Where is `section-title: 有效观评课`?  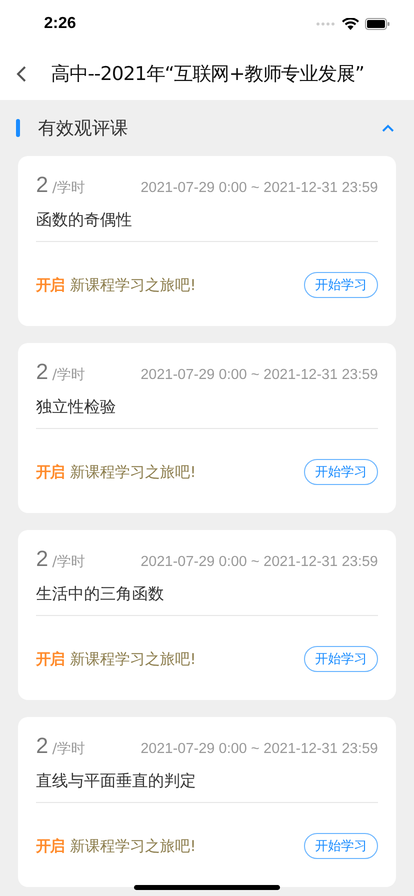
section-title: 有效观评课 is located at coordinates (83, 128).